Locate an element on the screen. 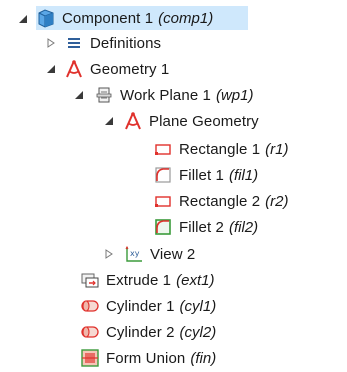 Image resolution: width=347 pixels, height=372 pixels. tree-node-tag: (fil2) is located at coordinates (243, 227).